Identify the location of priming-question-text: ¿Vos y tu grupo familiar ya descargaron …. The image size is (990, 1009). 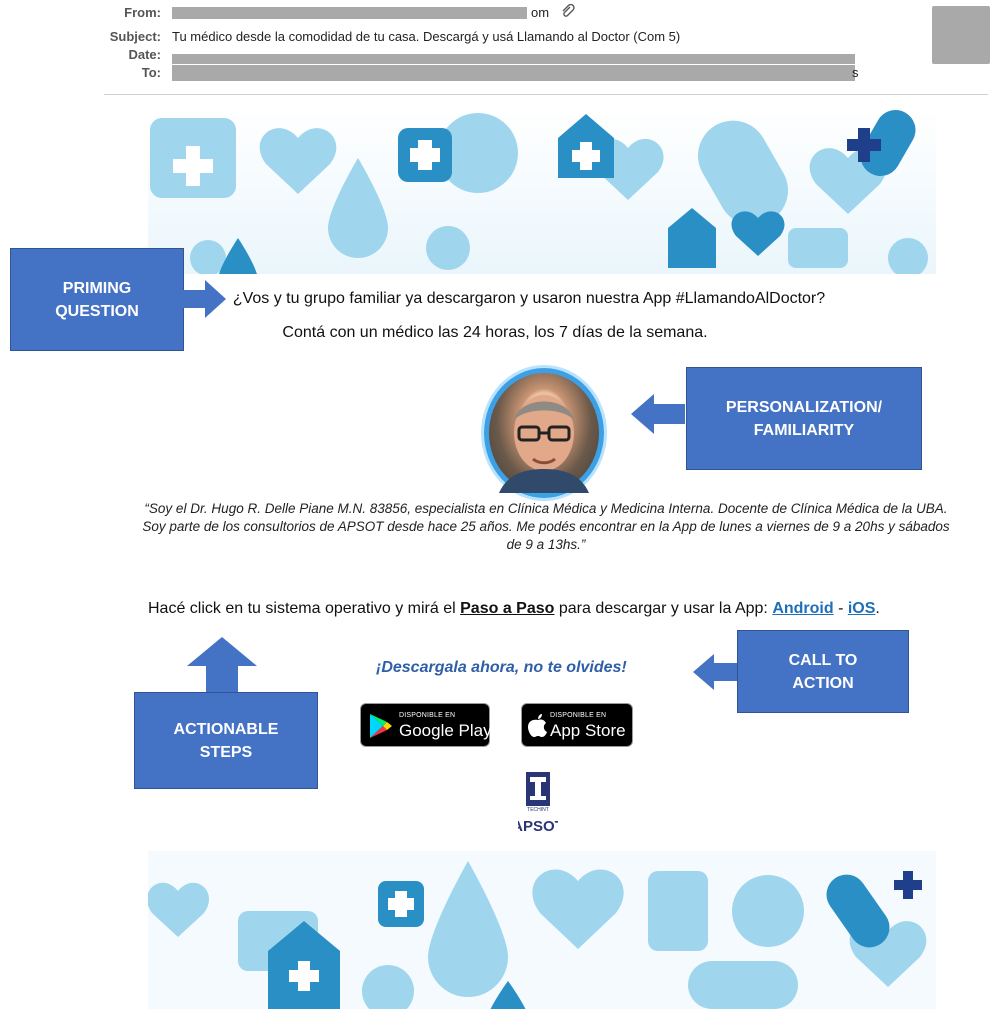
(529, 298).